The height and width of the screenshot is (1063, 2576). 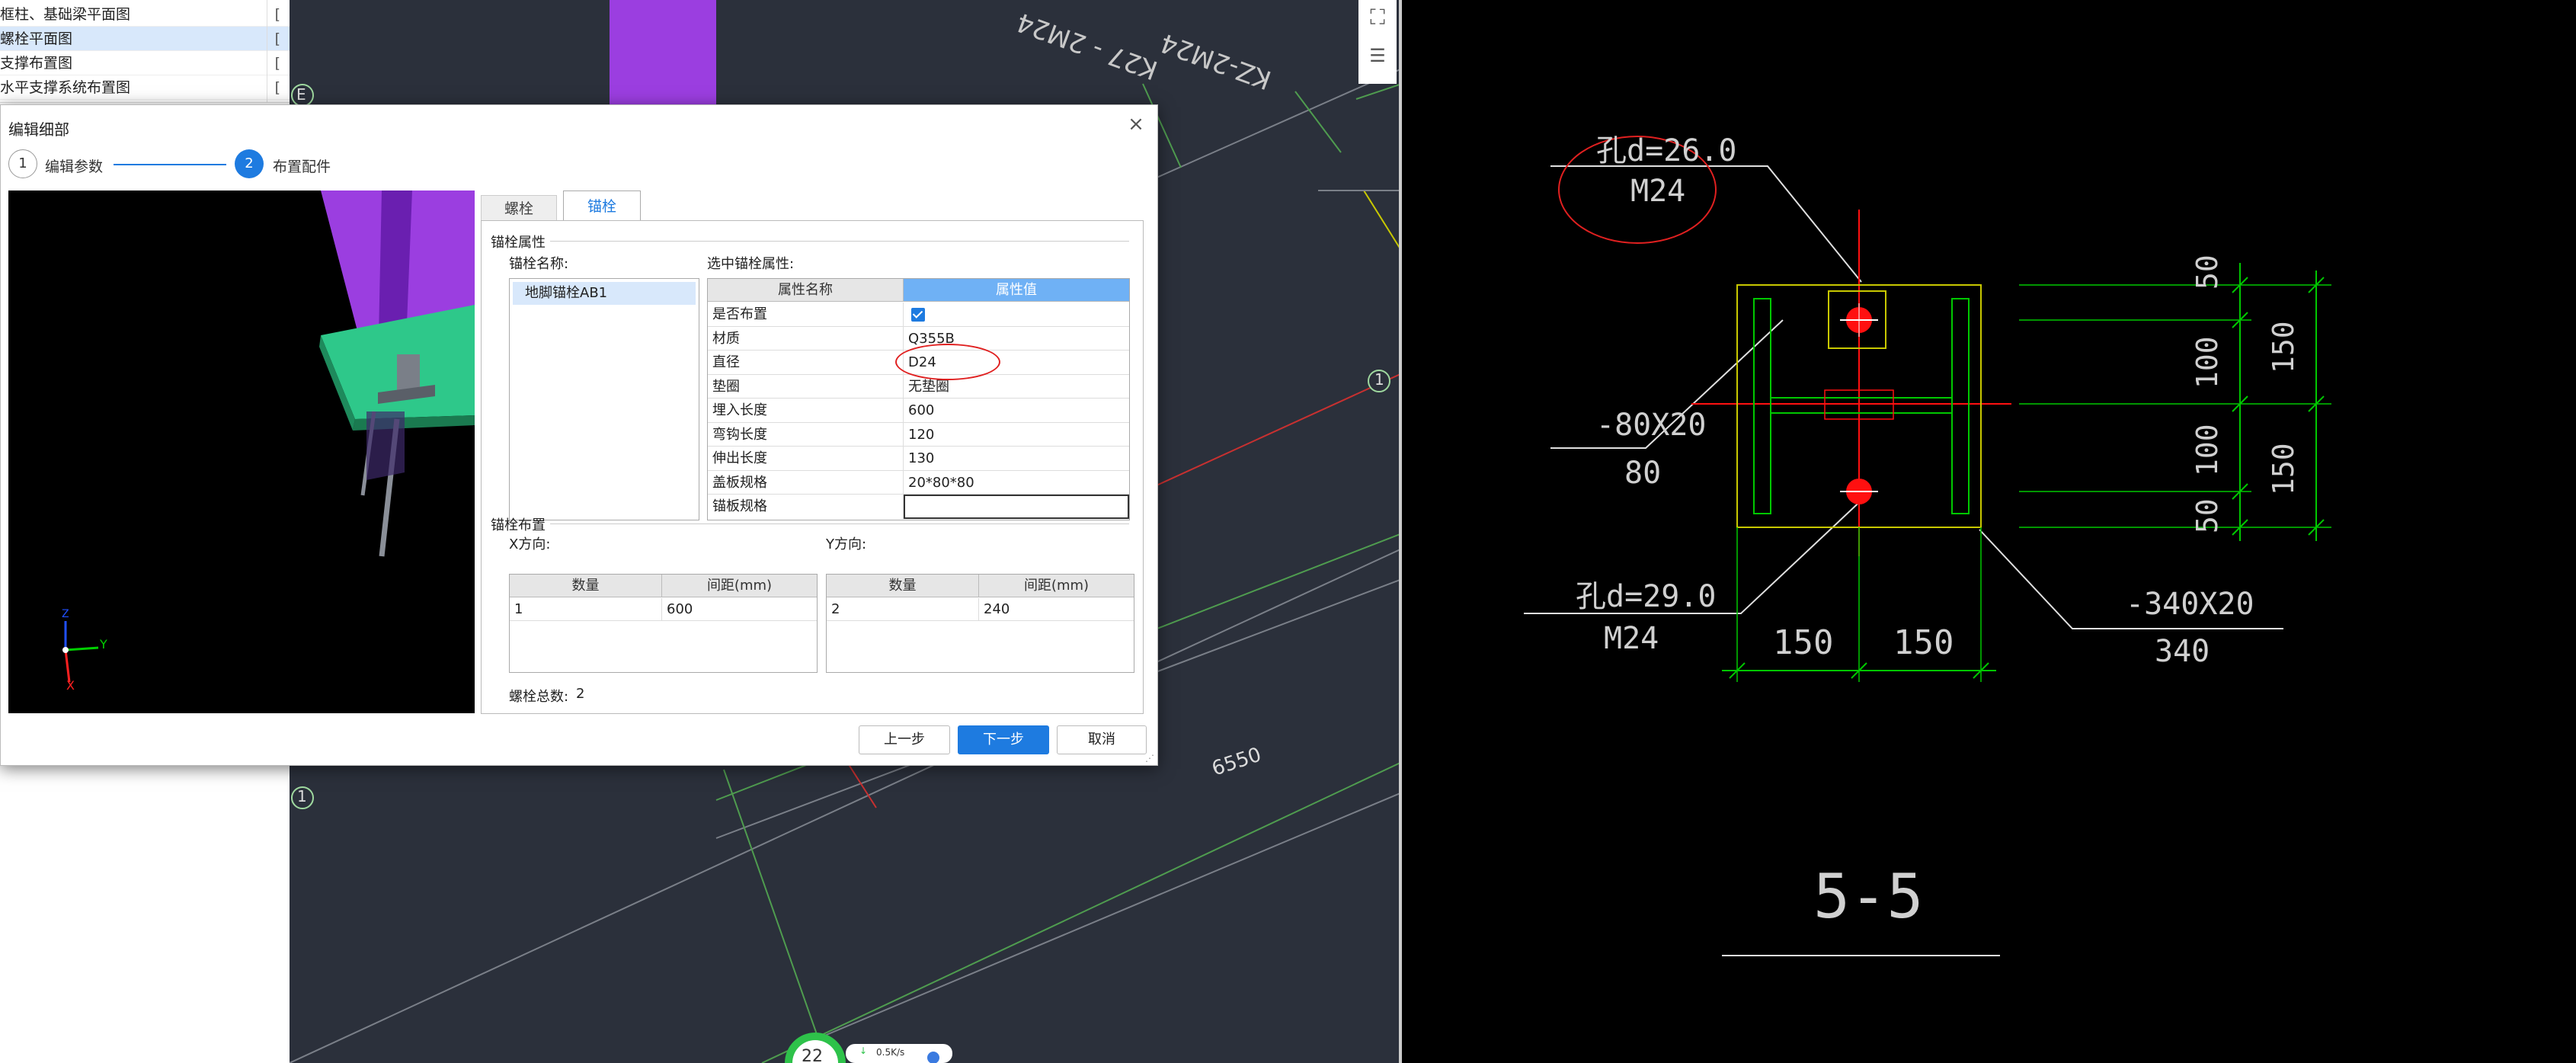 I want to click on prop-name: 弯钩长度, so click(x=806, y=434).